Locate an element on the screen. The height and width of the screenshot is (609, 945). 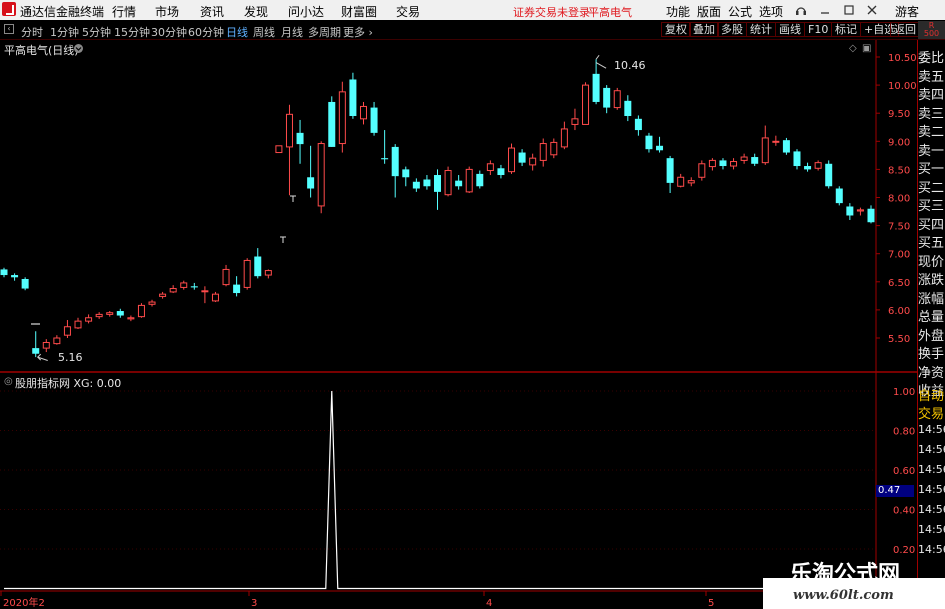
sidebar-item-9: 买四 is located at coordinates (931, 225).